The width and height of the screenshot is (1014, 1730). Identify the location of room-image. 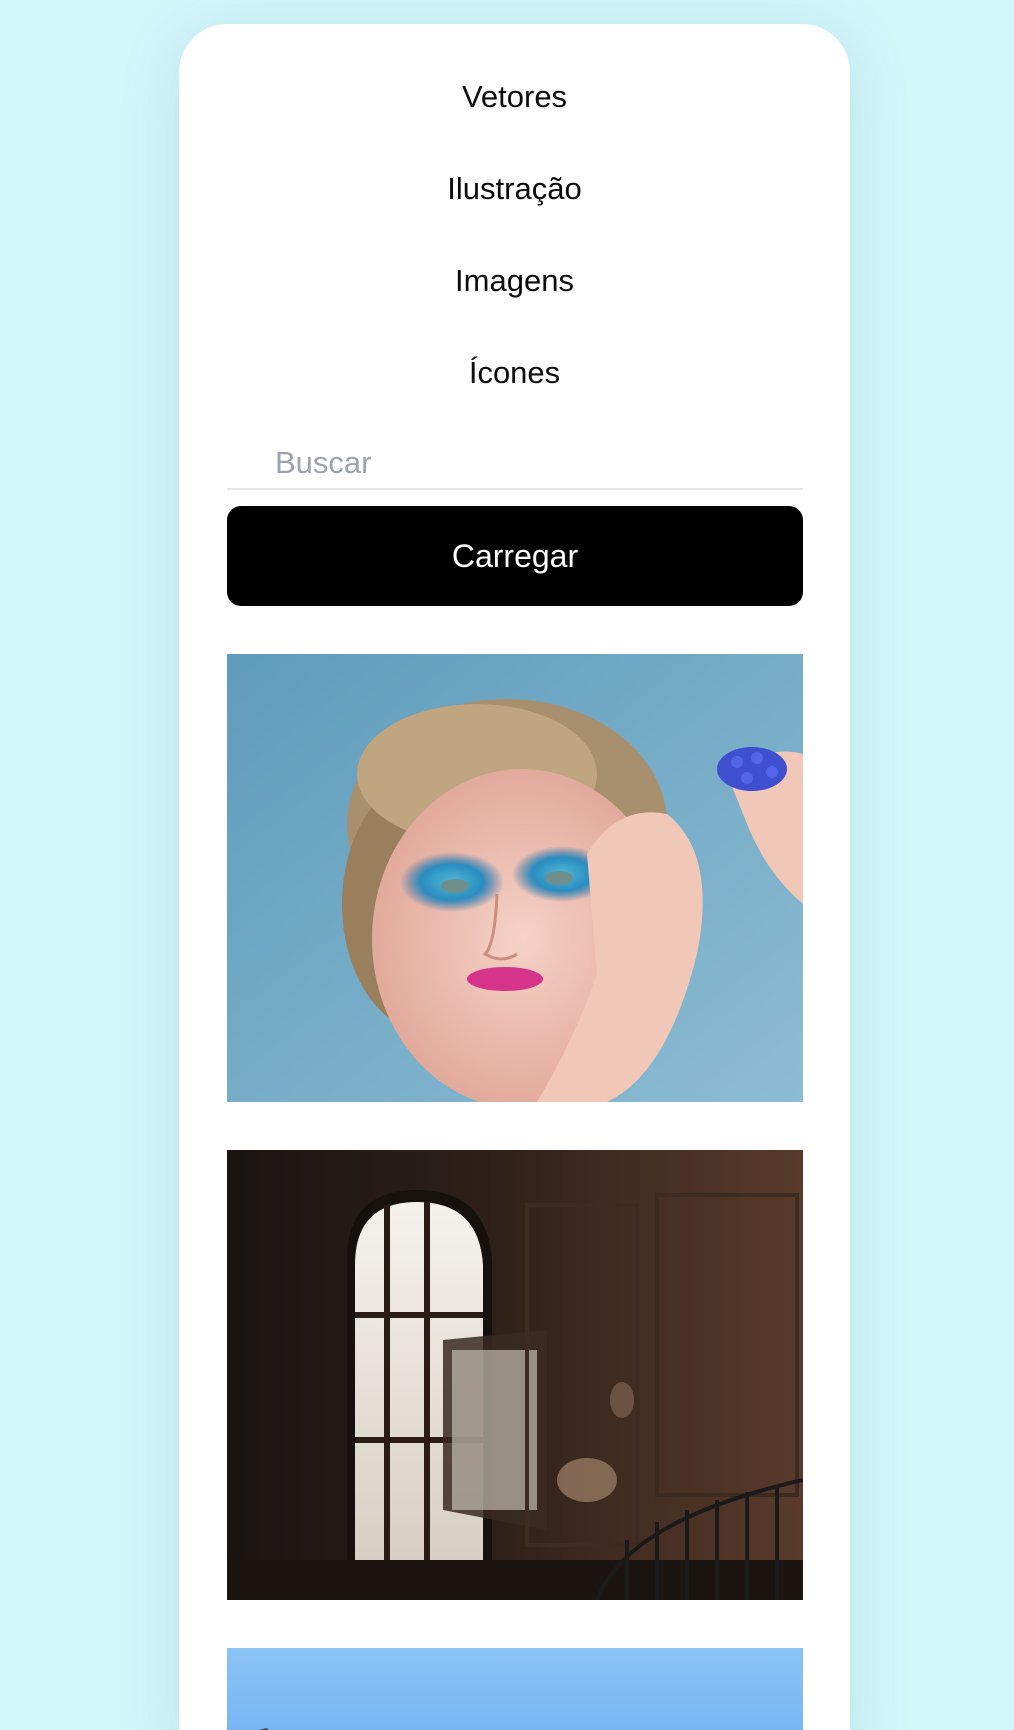
(515, 1375).